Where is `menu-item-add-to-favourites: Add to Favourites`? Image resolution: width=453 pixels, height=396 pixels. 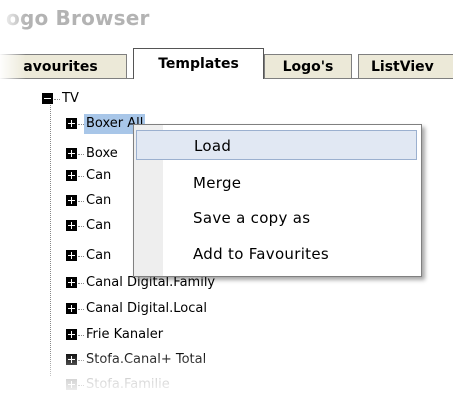 menu-item-add-to-favourites: Add to Favourites is located at coordinates (290, 254).